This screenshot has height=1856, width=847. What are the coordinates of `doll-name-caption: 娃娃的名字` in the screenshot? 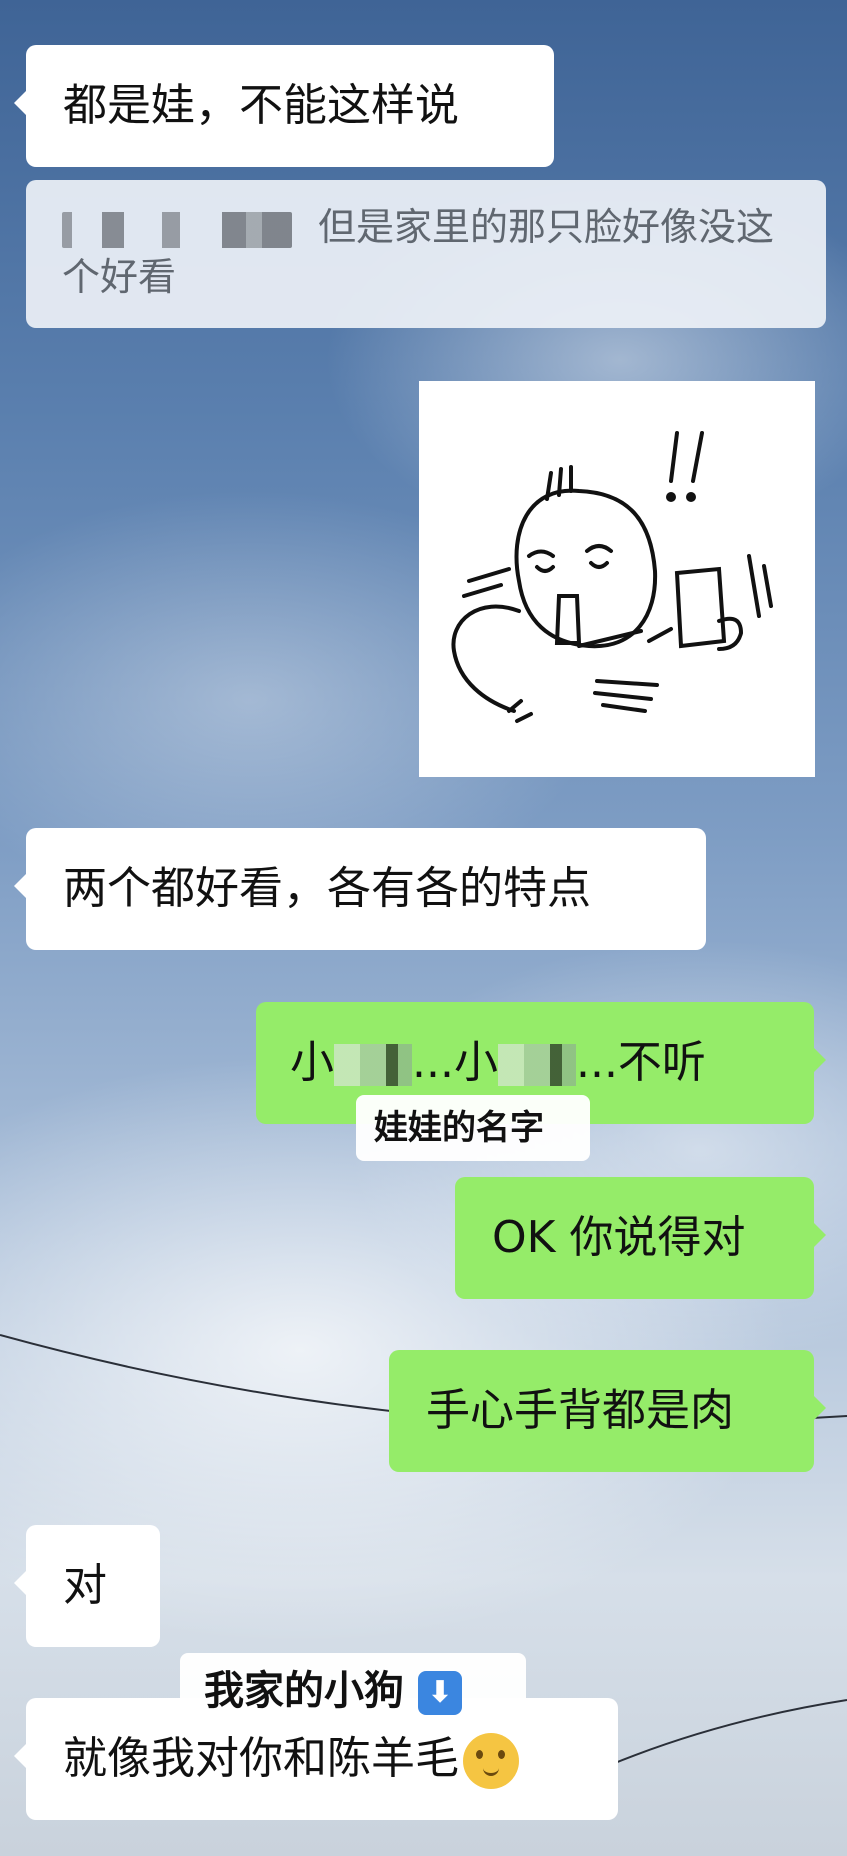 It's located at (473, 1128).